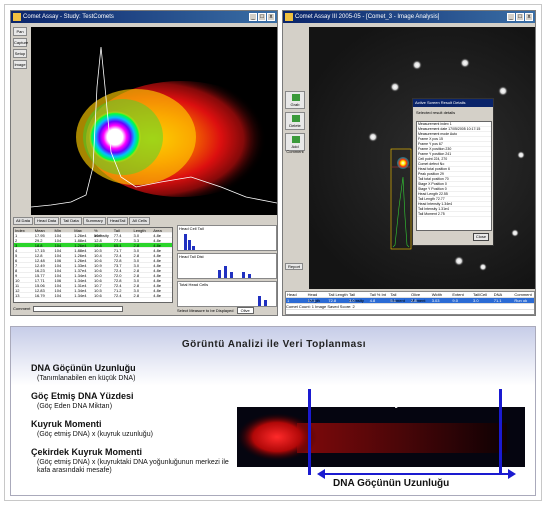  Describe the element at coordinates (98, 285) in the screenshot. I see `table-cell: 10.7` at that location.